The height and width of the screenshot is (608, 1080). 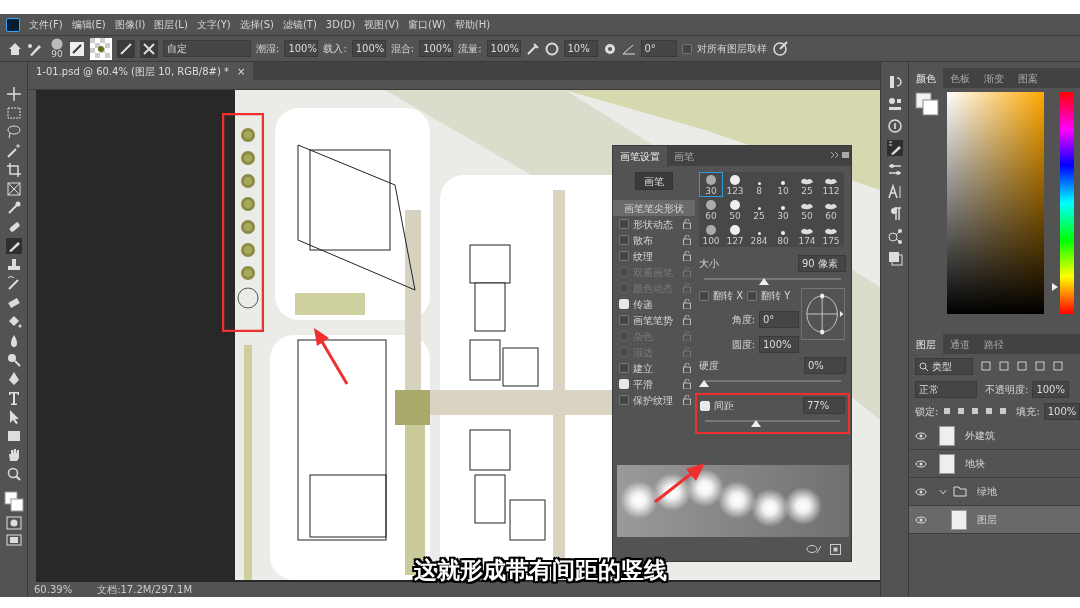 I want to click on brush-tip: 174, so click(x=807, y=234).